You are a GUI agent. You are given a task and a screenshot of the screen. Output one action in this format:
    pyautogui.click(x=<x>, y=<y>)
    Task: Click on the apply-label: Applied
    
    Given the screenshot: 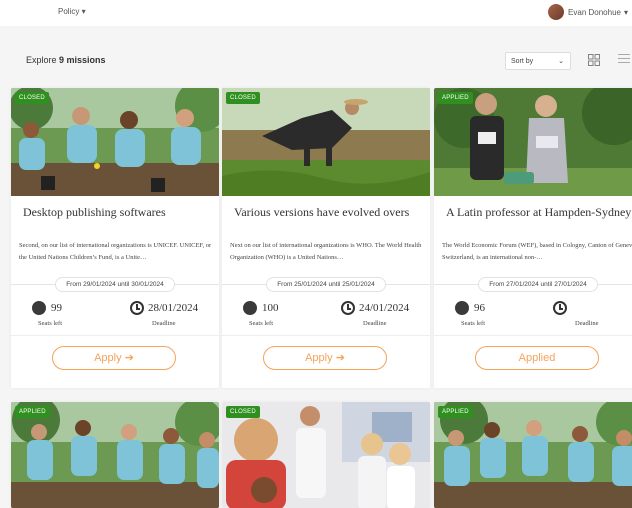 What is the action you would take?
    pyautogui.click(x=537, y=358)
    